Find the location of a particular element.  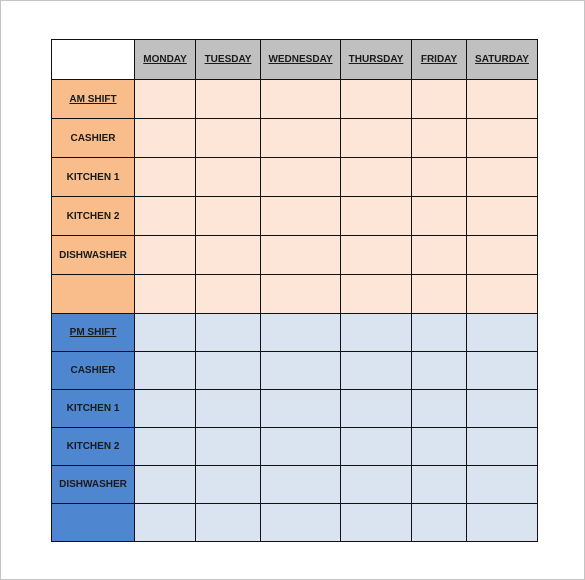

pm-role-row: DISHWASHER is located at coordinates (294, 484).